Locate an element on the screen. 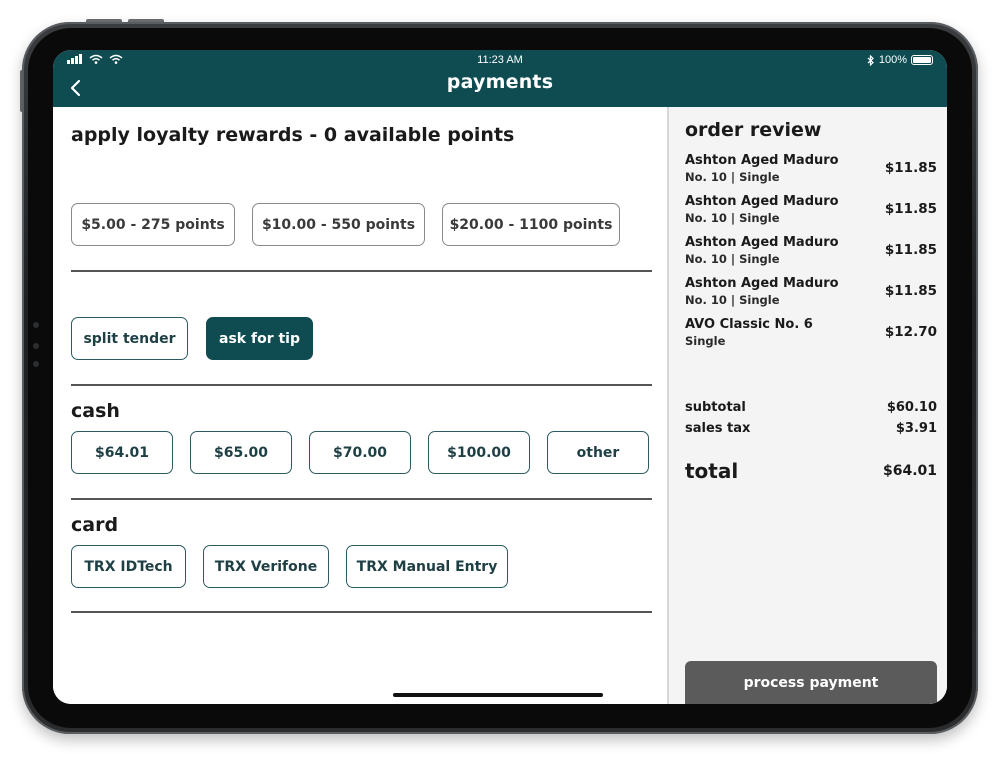 This screenshot has height=757, width=1000. split-tender-button: split tender is located at coordinates (129, 338).